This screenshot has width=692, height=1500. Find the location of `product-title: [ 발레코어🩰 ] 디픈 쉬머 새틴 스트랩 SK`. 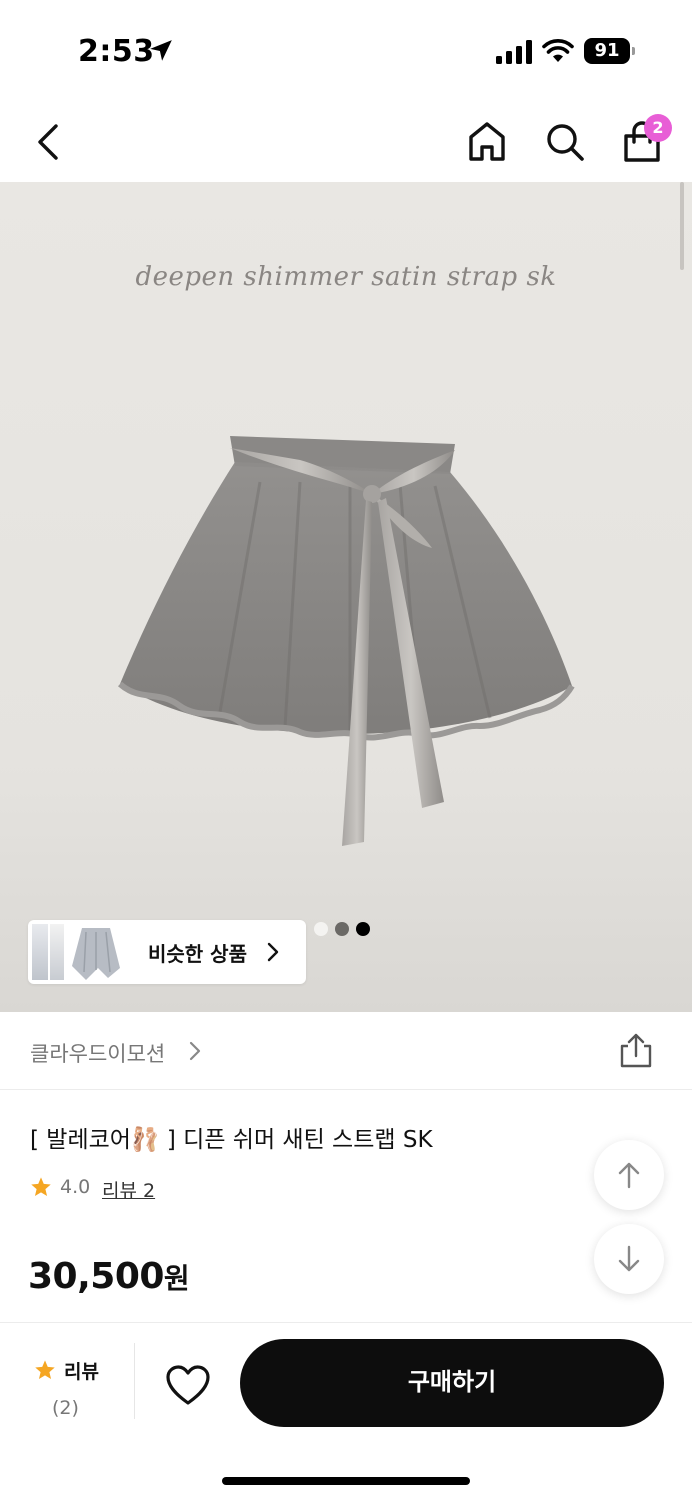

product-title: [ 발레코어🩰 ] 디픈 쉬머 새틴 스트랩 SK is located at coordinates (231, 1140).